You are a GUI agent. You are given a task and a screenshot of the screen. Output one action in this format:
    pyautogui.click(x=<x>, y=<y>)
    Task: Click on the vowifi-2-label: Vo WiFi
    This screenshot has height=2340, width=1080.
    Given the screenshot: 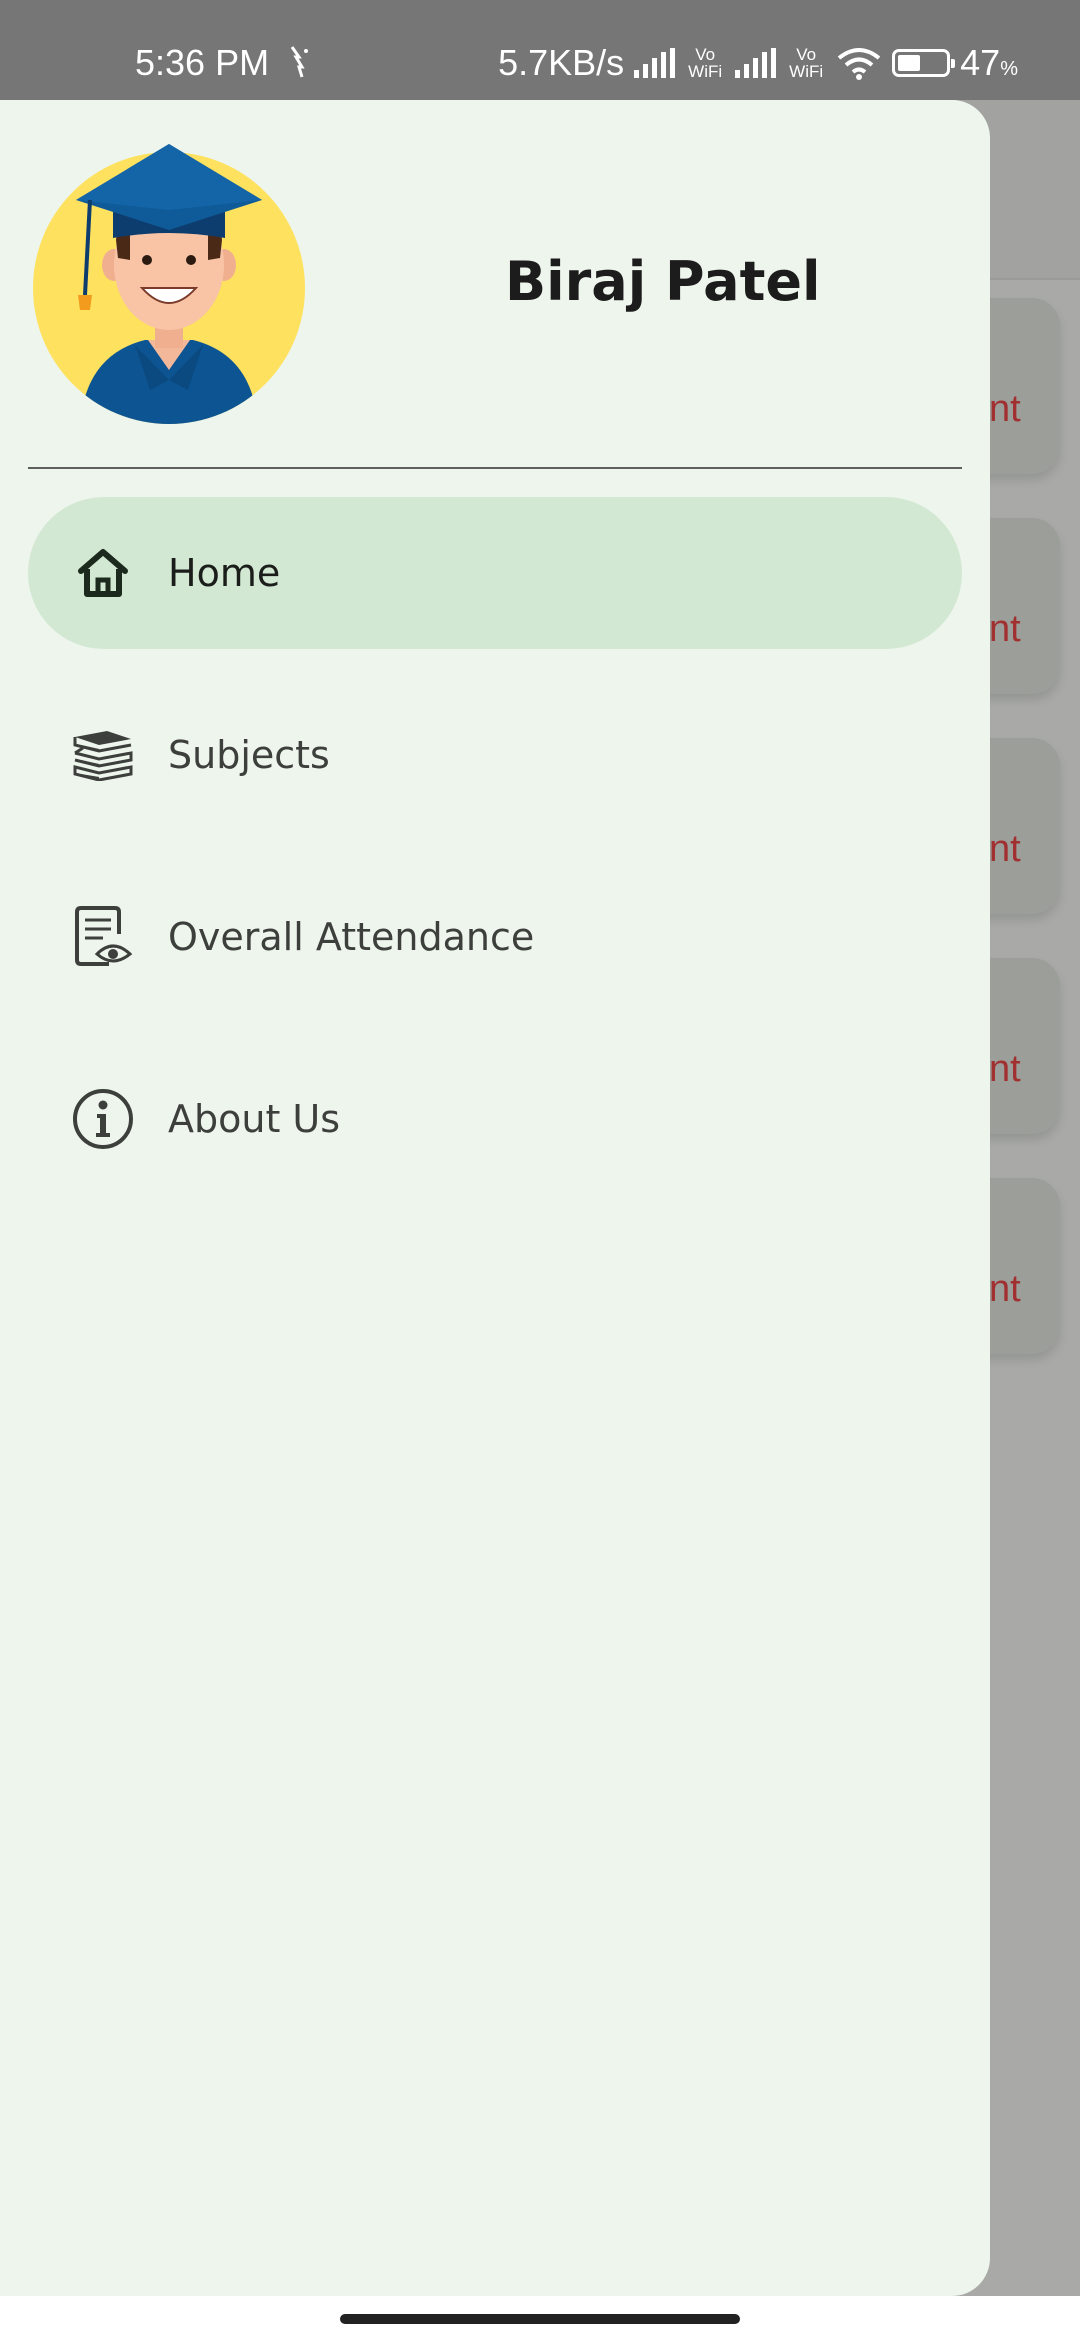 What is the action you would take?
    pyautogui.click(x=806, y=63)
    